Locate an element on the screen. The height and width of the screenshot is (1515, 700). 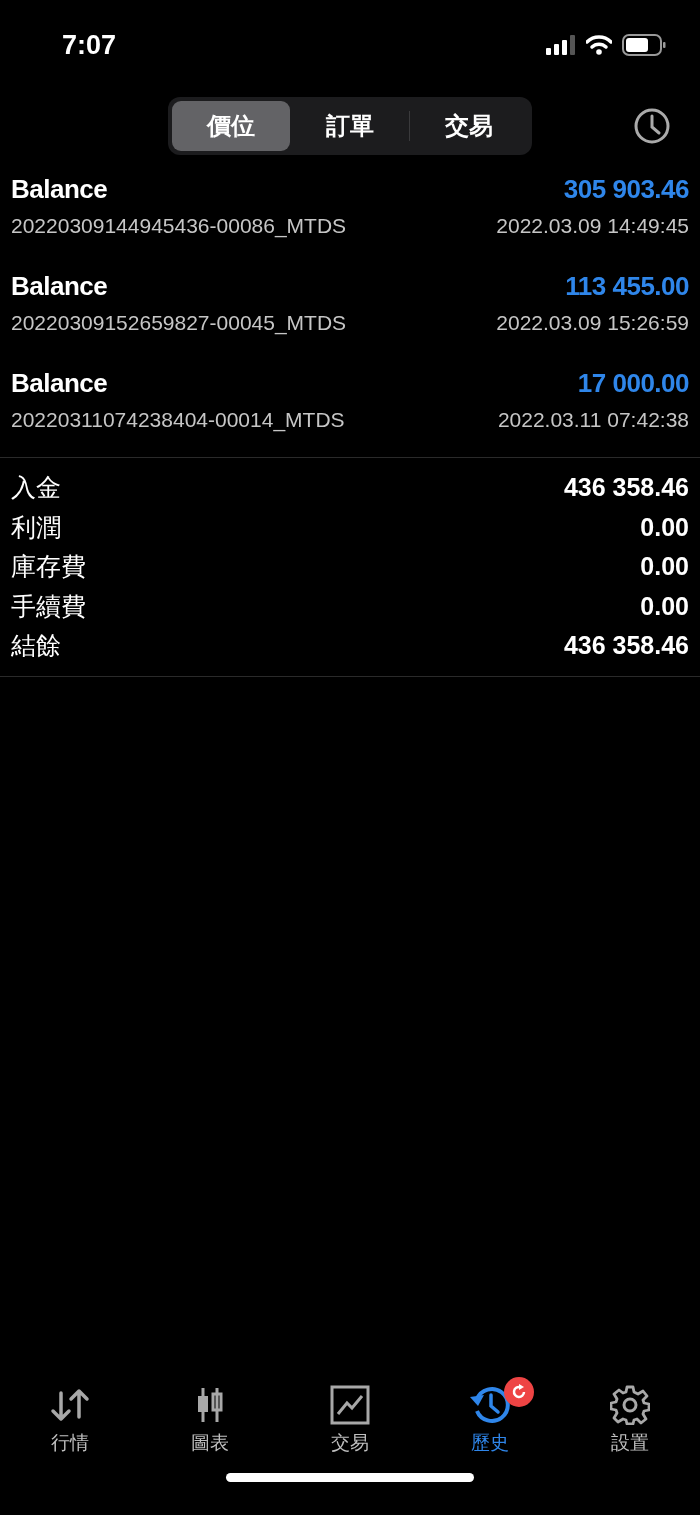
deal-ticket: 20220309152659827-00045_MTDS is located at coordinates (179, 323).